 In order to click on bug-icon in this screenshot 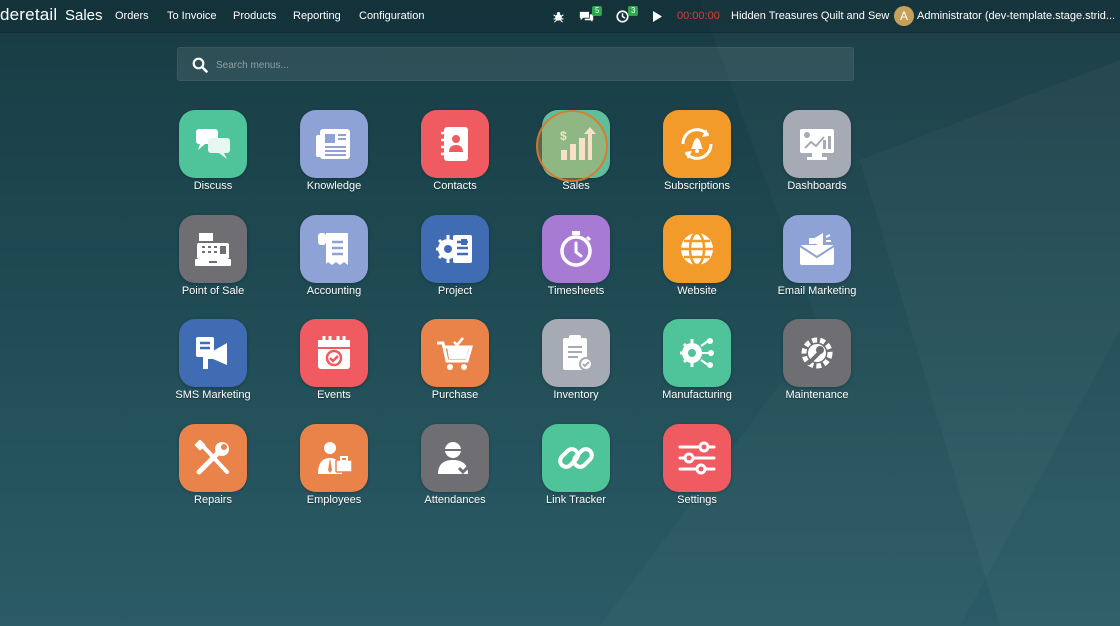, I will do `click(558, 16)`.